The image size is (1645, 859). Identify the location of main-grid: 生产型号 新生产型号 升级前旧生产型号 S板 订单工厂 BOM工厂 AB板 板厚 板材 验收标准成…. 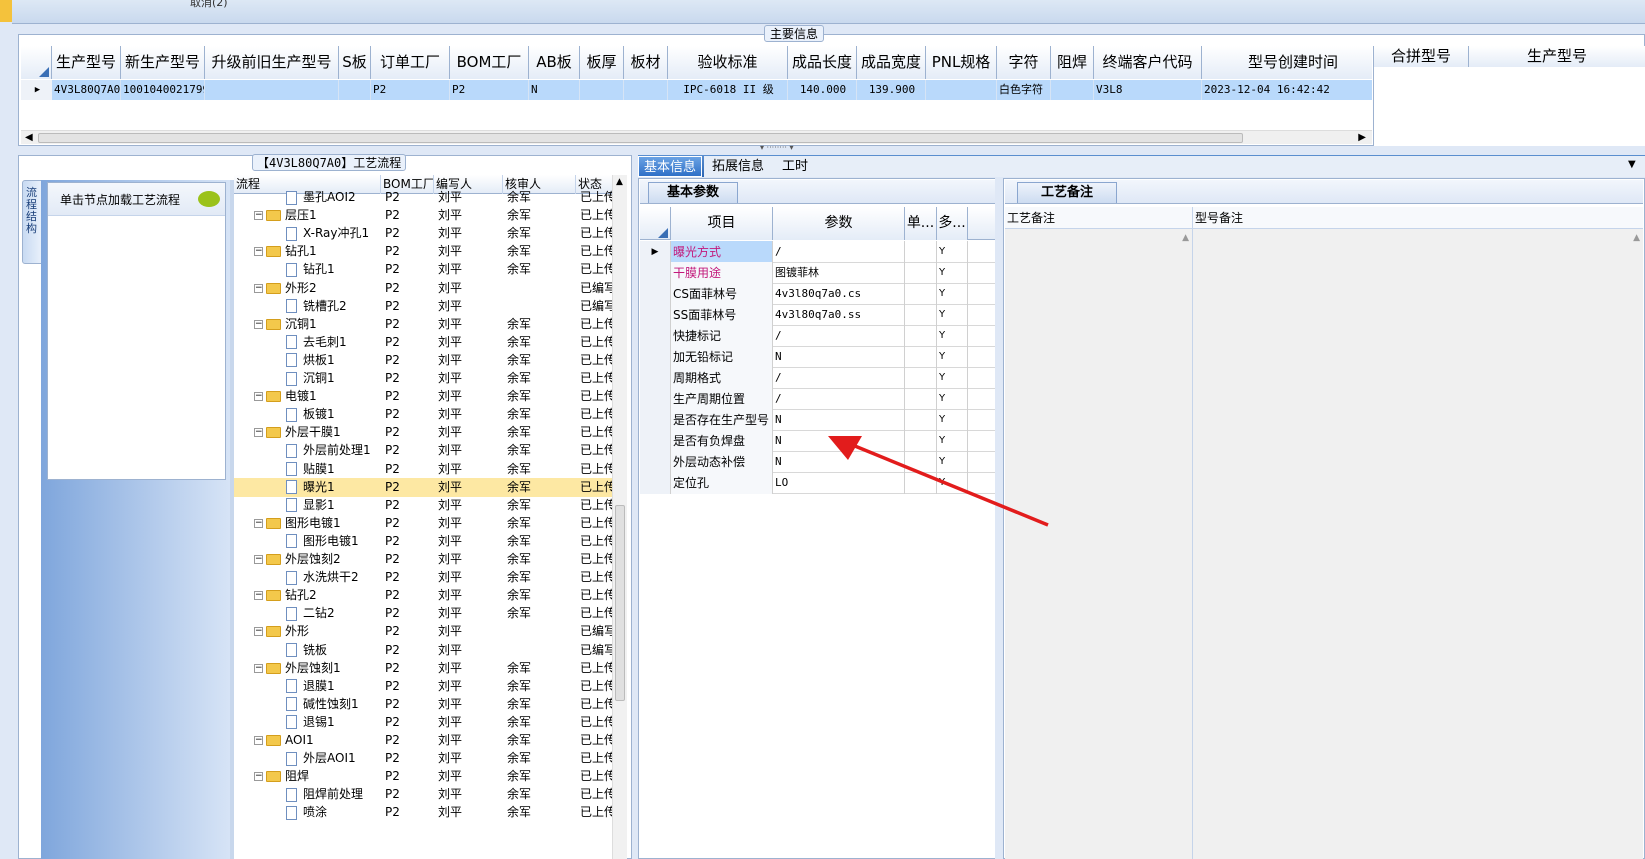
(696, 96).